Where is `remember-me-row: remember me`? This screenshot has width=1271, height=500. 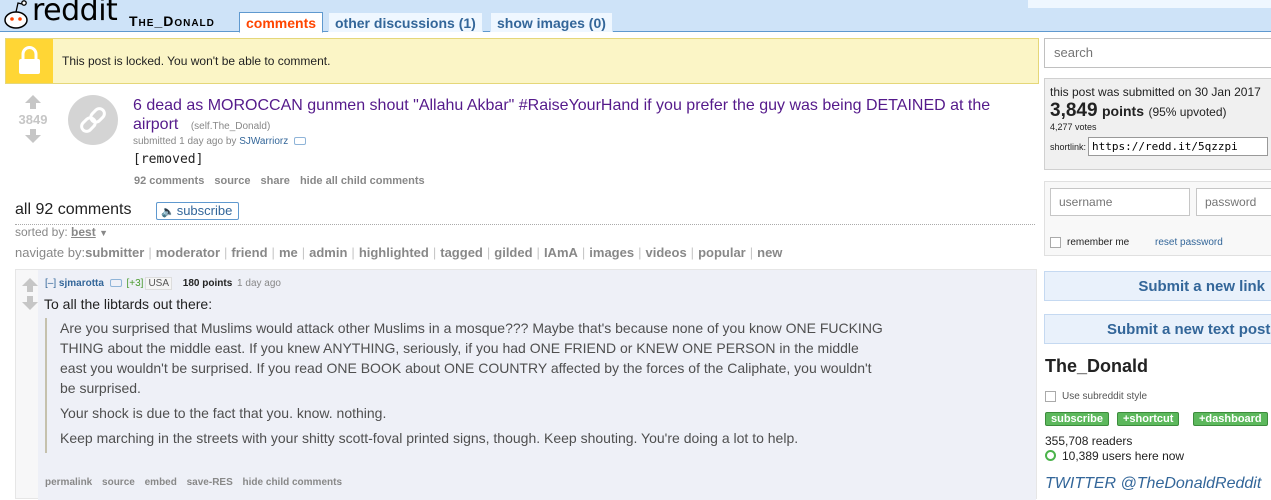 remember-me-row: remember me is located at coordinates (1089, 242).